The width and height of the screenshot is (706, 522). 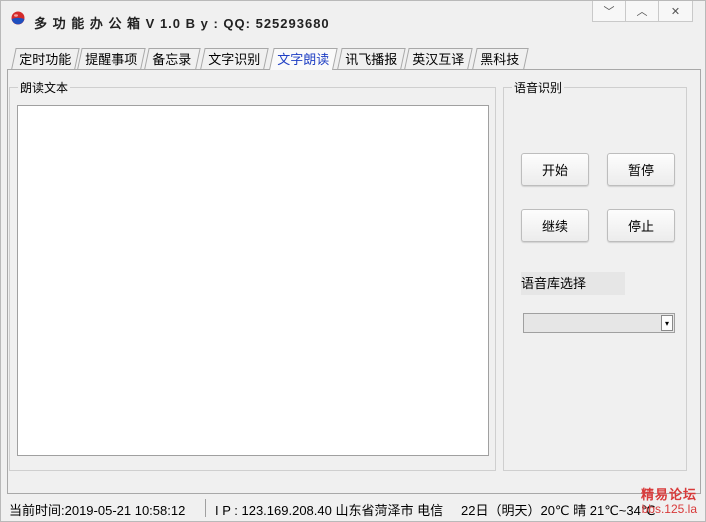 I want to click on forum-watermark: 精易论坛 bbs.125.la, so click(x=668, y=502).